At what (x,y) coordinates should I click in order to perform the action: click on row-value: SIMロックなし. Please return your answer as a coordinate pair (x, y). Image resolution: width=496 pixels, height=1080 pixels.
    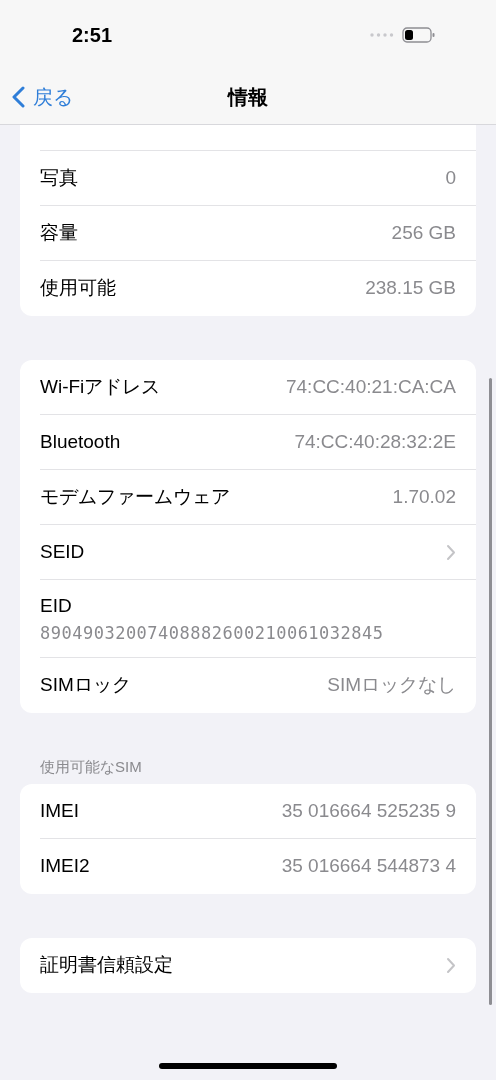
    Looking at the image, I should click on (391, 685).